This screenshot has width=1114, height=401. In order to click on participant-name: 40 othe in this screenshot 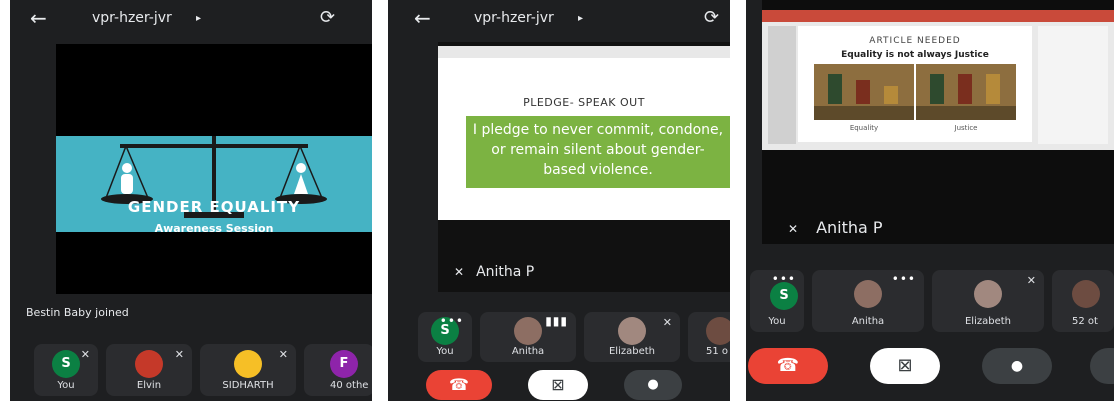, I will do `click(349, 385)`.